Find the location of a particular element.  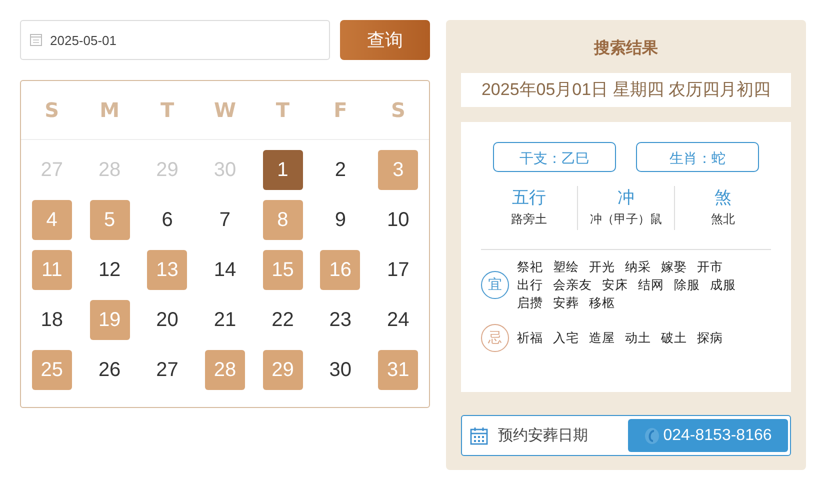

activity-label: 结网 is located at coordinates (651, 285).